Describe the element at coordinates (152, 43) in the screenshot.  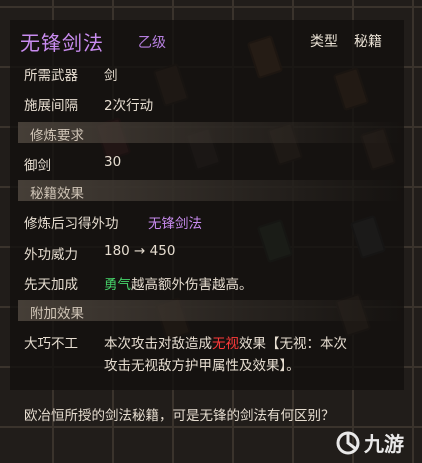
I see `skill-grade: 乙级` at that location.